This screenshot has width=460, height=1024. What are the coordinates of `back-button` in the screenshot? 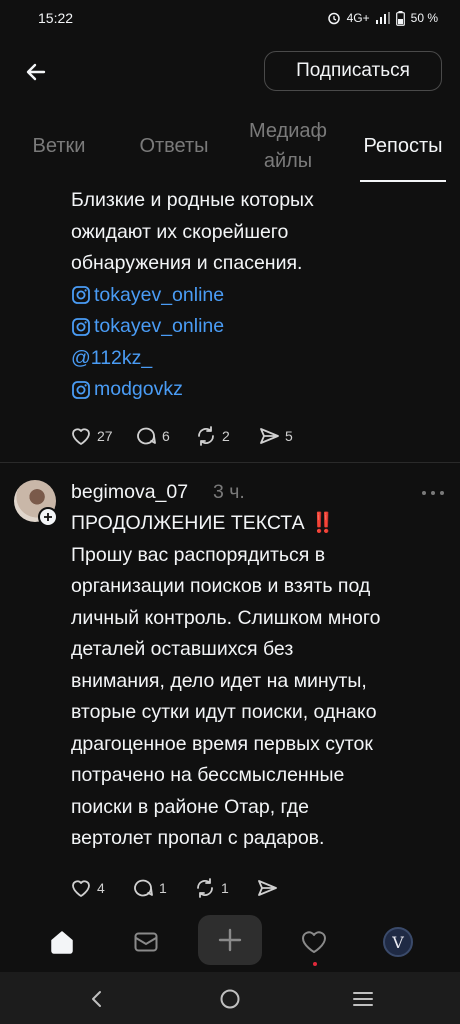 It's located at (36, 72).